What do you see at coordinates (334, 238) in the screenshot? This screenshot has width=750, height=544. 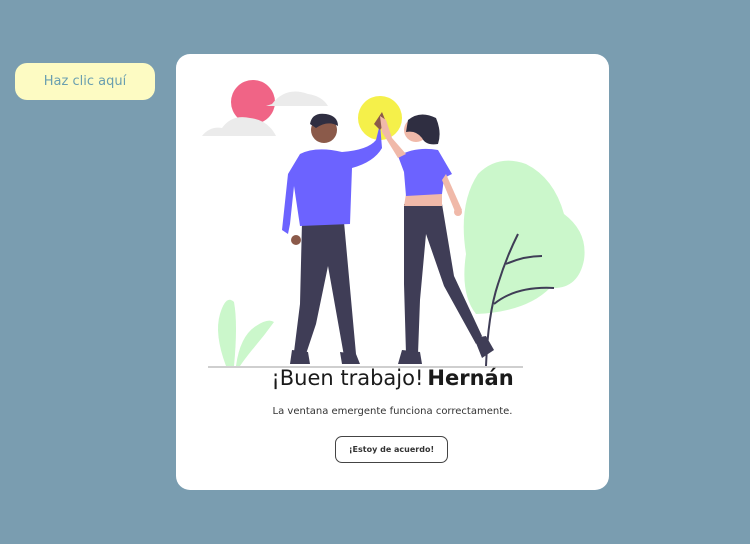 I see `man-figure` at bounding box center [334, 238].